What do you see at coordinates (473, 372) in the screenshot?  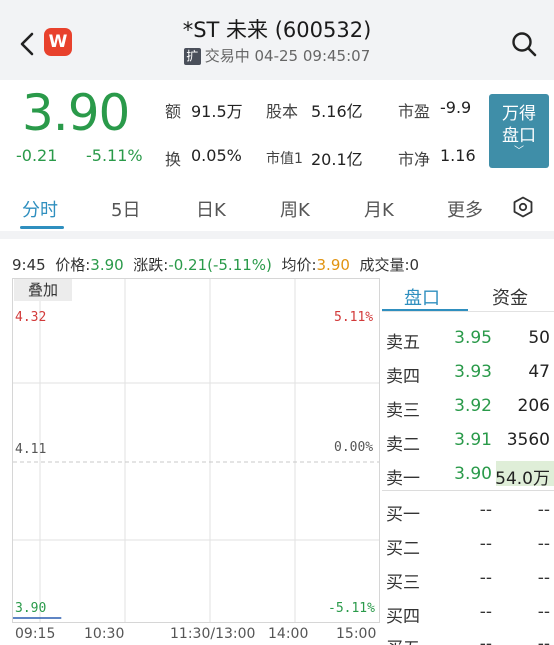 I see `ask-price: 3.93` at bounding box center [473, 372].